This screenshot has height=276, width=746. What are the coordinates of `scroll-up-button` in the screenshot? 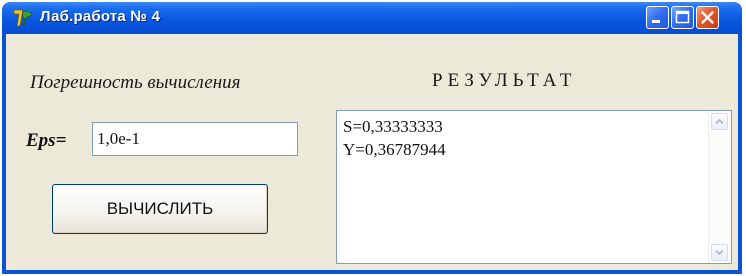 It's located at (719, 121).